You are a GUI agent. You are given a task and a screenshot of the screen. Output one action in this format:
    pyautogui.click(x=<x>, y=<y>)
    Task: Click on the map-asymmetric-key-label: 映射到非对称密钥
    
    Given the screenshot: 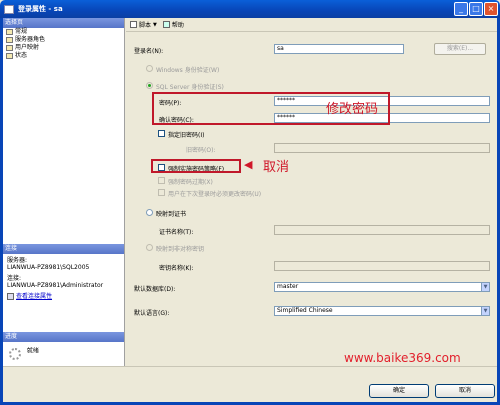 What is the action you would take?
    pyautogui.click(x=180, y=249)
    